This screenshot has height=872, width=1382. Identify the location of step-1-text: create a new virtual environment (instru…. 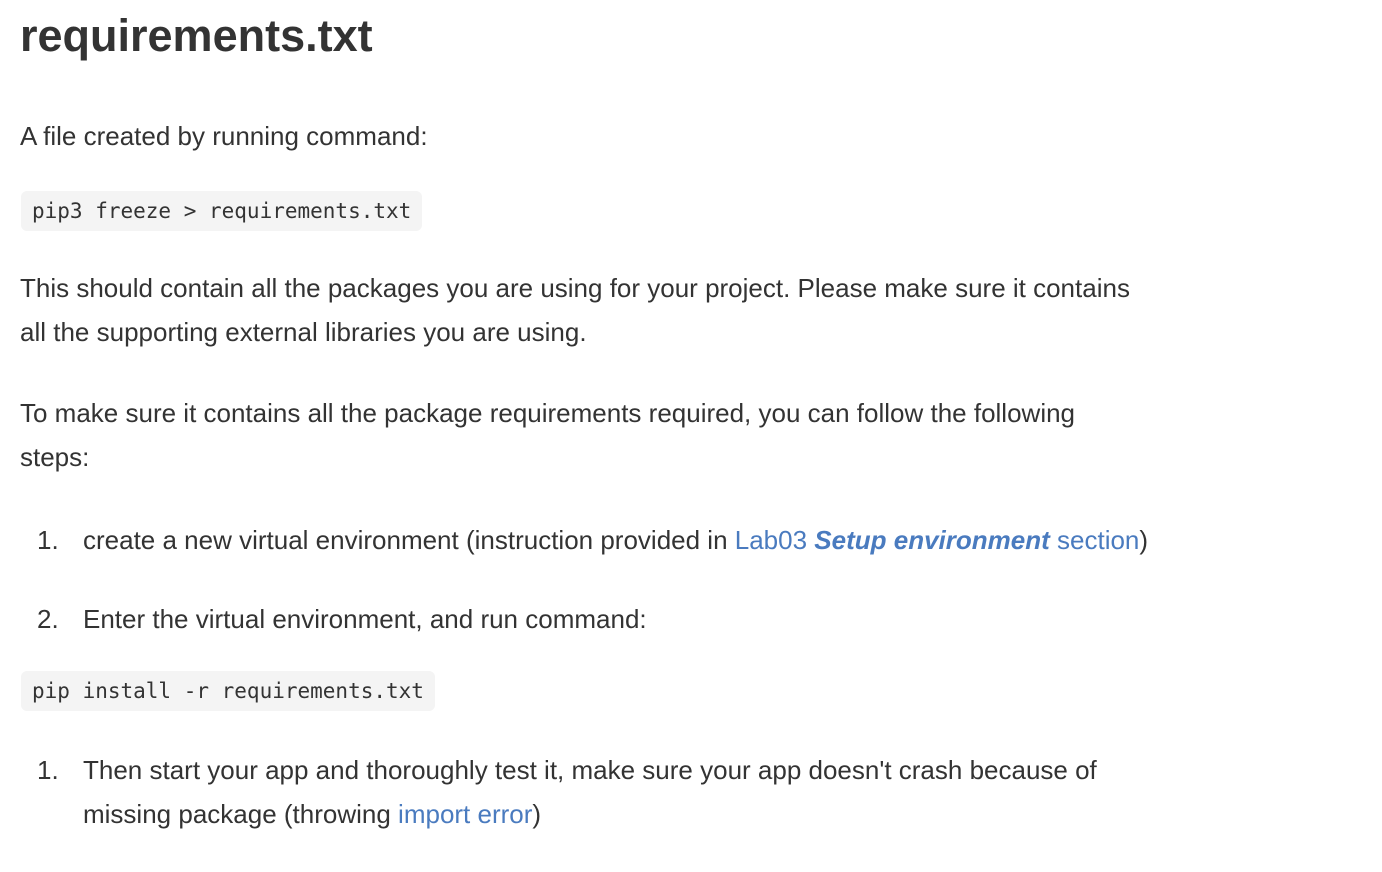
(409, 540).